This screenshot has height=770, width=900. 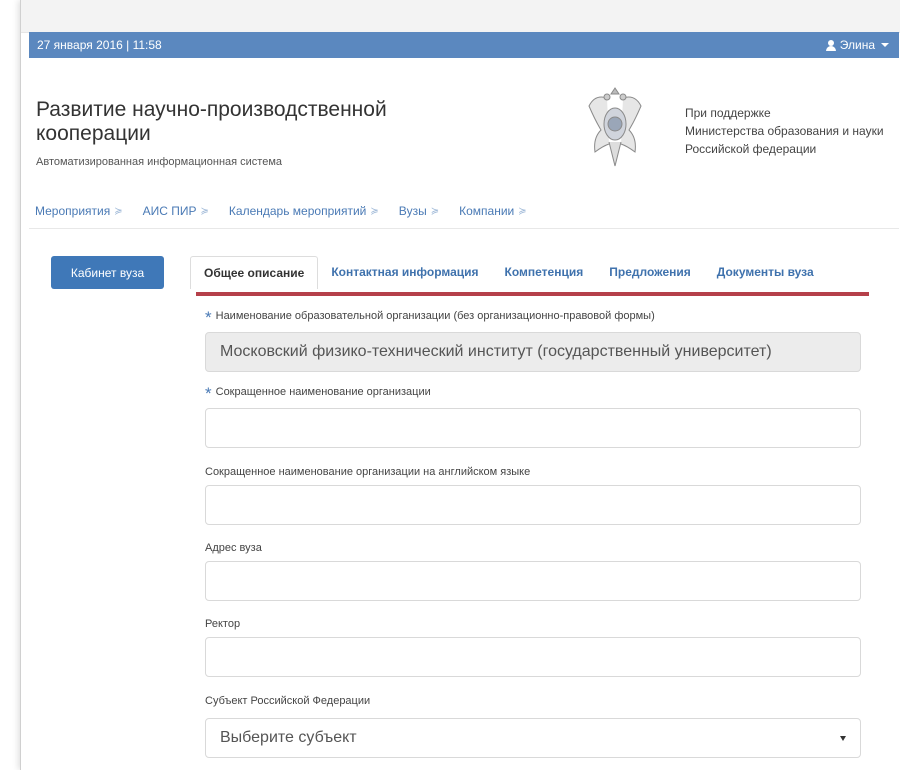 I want to click on rector-label: Ректор, so click(x=223, y=624).